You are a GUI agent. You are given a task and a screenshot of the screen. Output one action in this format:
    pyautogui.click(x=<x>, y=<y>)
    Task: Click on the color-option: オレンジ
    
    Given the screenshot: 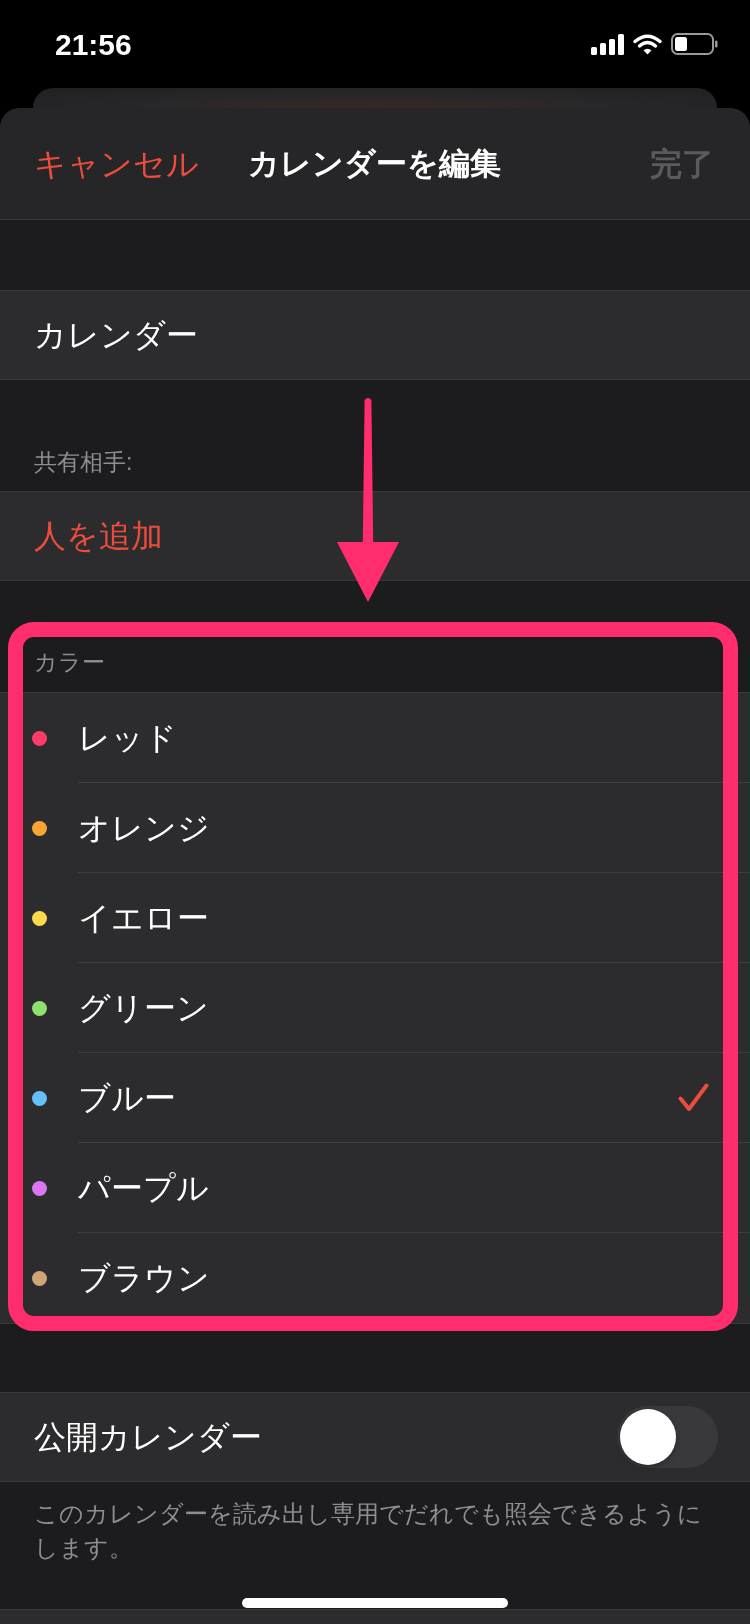 What is the action you would take?
    pyautogui.click(x=375, y=828)
    